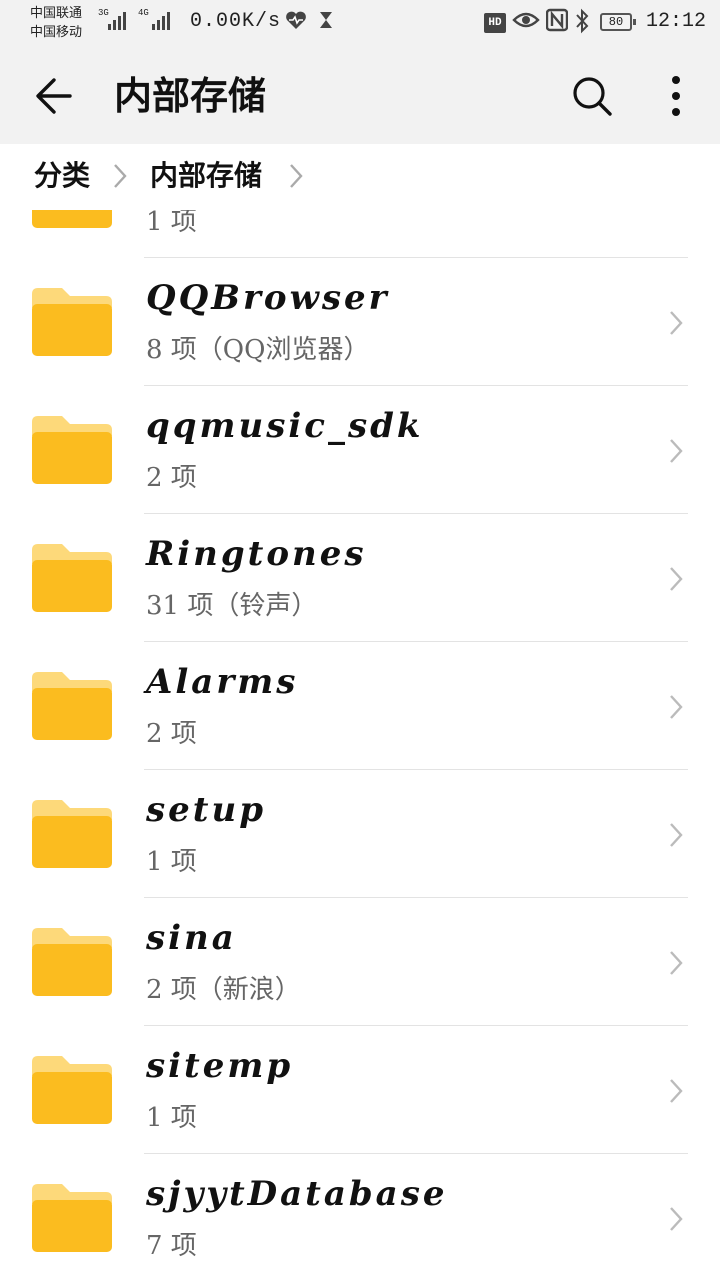 The image size is (720, 1280). Describe the element at coordinates (360, 24) in the screenshot. I see `status-bar: 中国联通 中国移动 3G 4G 0.00K/s HD 80 12:12` at that location.